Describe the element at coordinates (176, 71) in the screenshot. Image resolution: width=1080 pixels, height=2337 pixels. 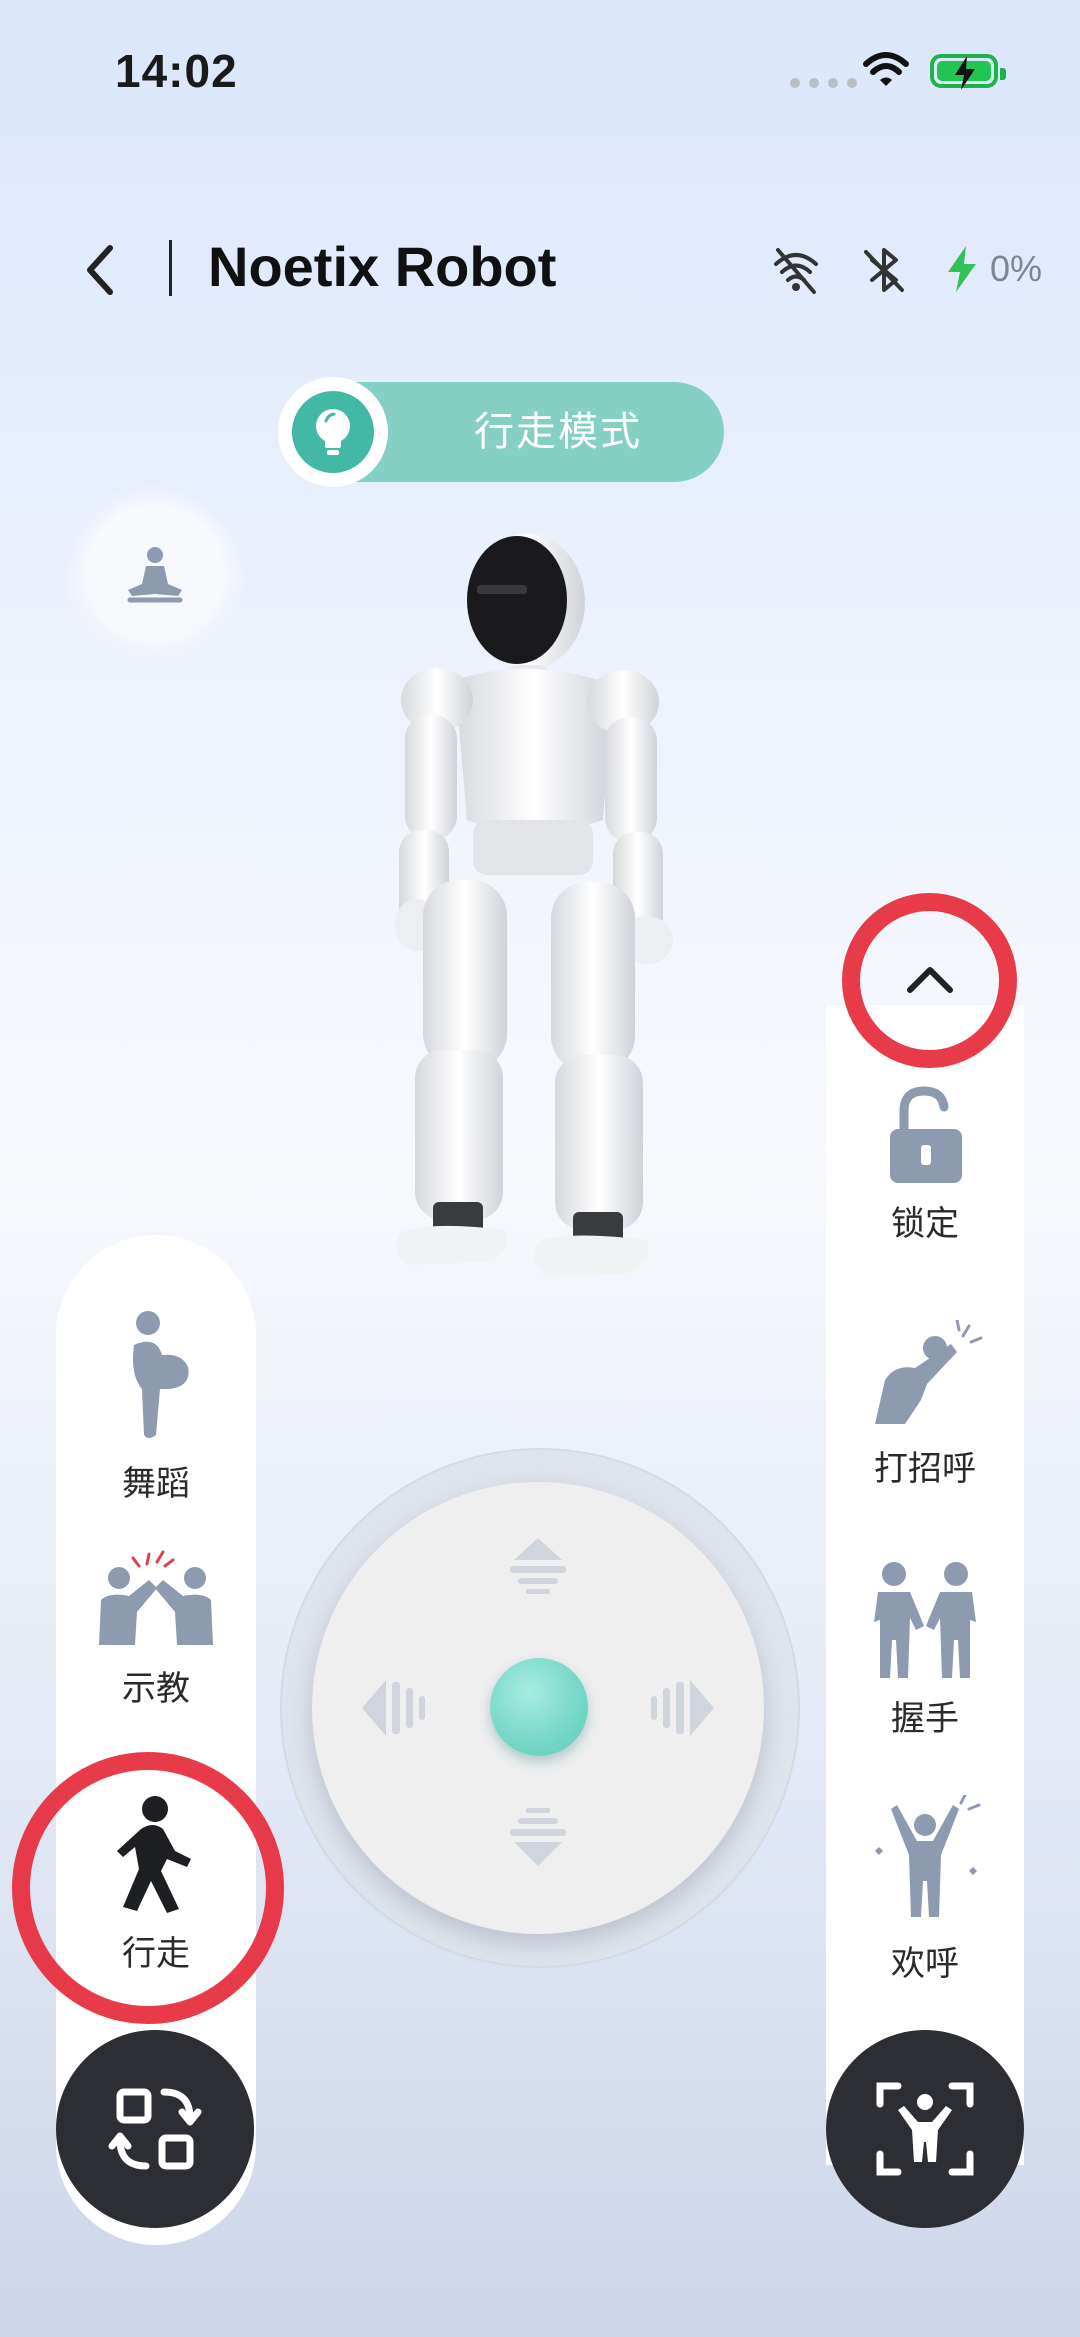
I see `status-time: 14:02` at that location.